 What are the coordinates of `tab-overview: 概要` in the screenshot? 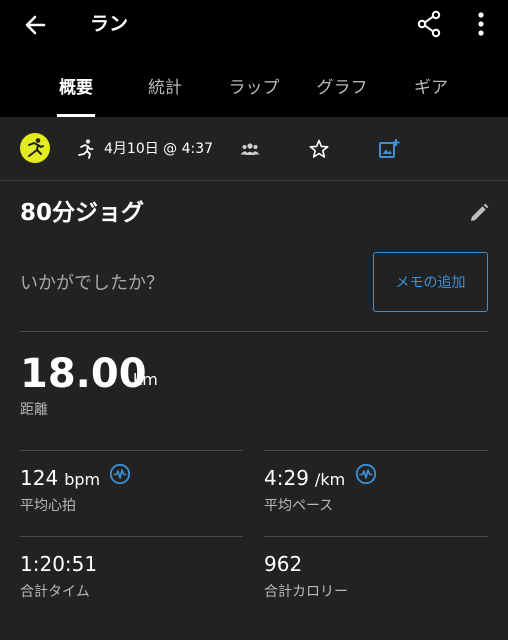 It's located at (76, 88).